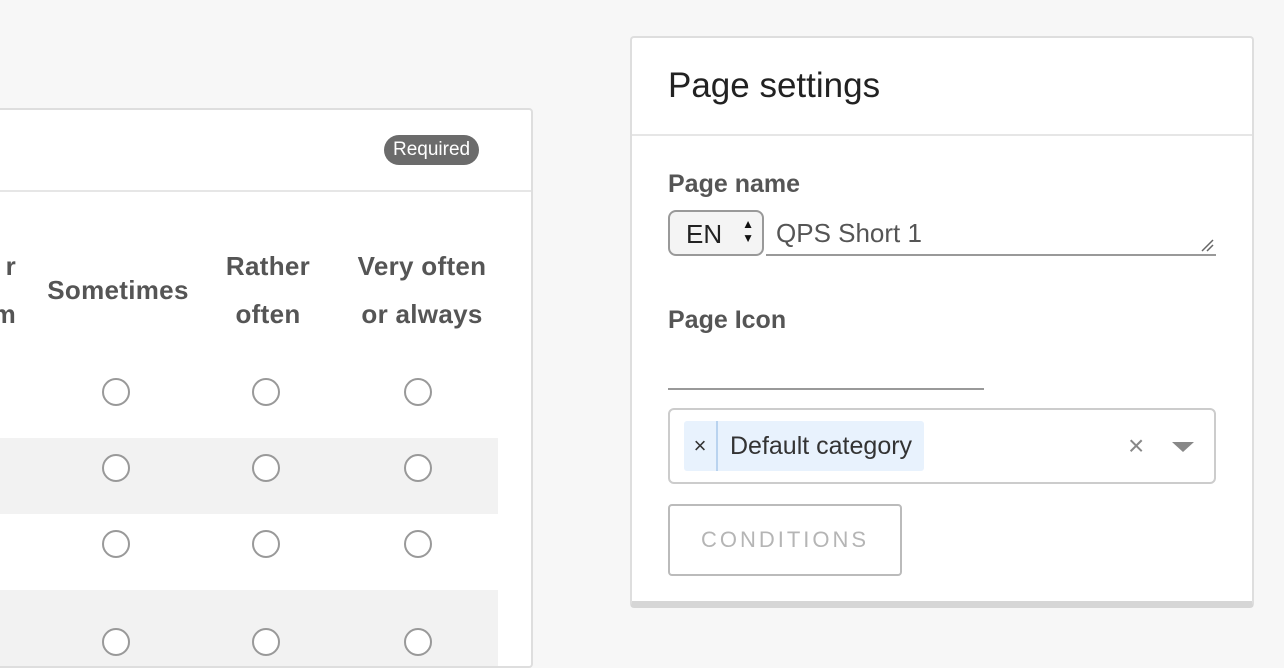 The width and height of the screenshot is (1284, 668). What do you see at coordinates (748, 231) in the screenshot?
I see `select-arrows-icon: ▲ ▼` at bounding box center [748, 231].